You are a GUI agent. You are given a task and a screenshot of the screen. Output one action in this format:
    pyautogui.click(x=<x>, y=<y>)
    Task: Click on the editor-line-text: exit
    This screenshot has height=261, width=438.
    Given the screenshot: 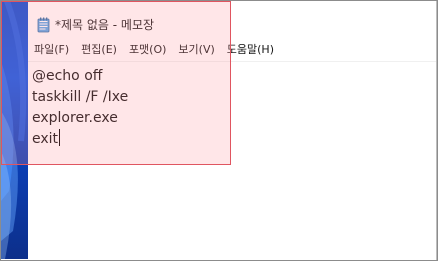 What is the action you would take?
    pyautogui.click(x=45, y=139)
    